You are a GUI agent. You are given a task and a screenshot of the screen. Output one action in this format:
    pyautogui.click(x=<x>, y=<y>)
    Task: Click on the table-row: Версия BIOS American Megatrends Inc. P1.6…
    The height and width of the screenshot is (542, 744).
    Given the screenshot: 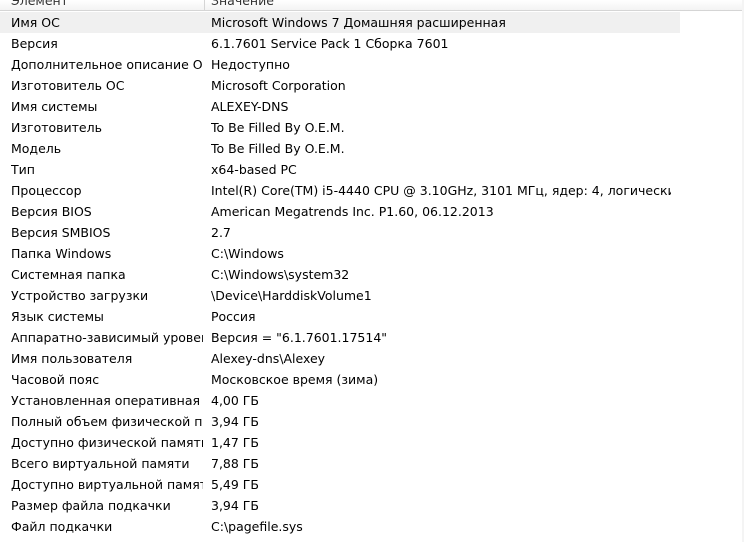 What is the action you would take?
    pyautogui.click(x=372, y=211)
    